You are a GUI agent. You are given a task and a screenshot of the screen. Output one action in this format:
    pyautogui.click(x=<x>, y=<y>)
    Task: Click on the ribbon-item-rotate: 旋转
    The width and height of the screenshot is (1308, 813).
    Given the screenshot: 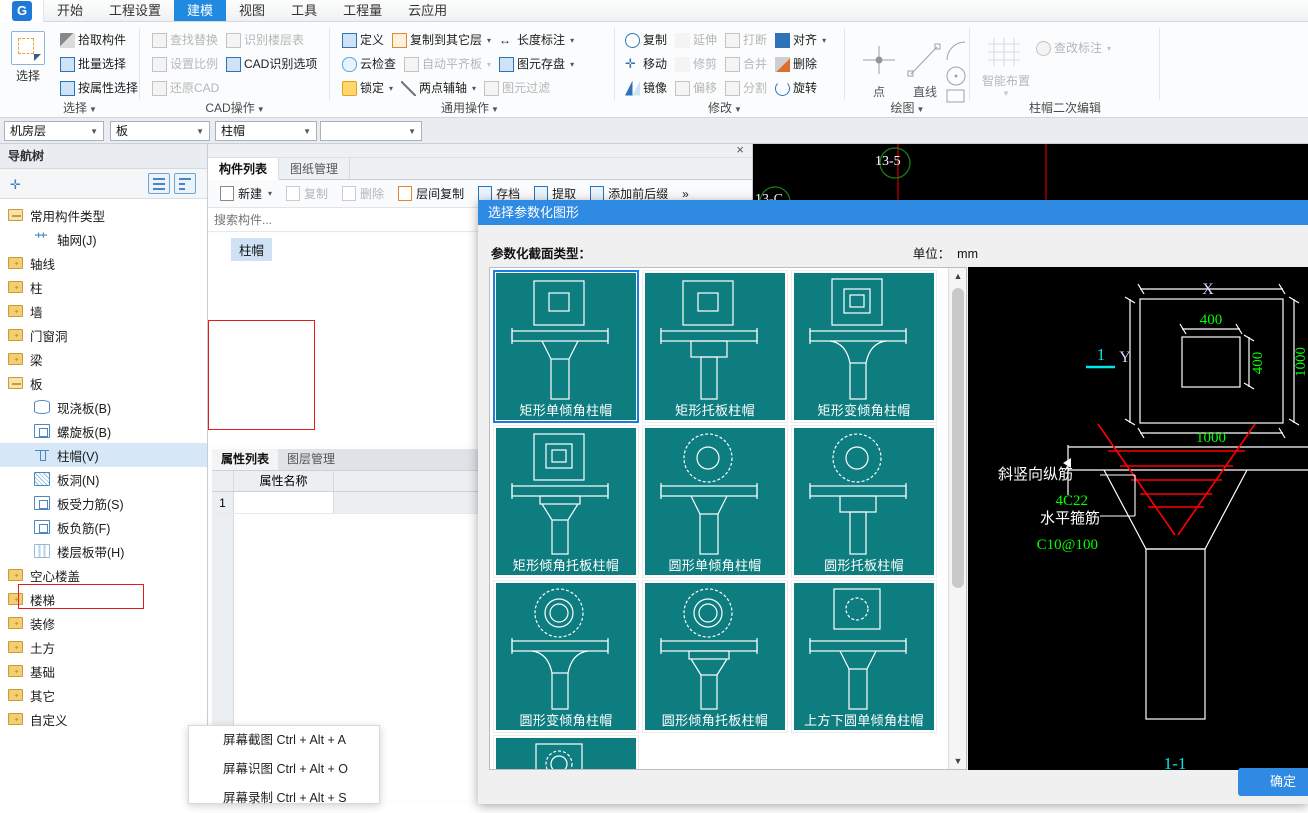 What is the action you would take?
    pyautogui.click(x=796, y=88)
    